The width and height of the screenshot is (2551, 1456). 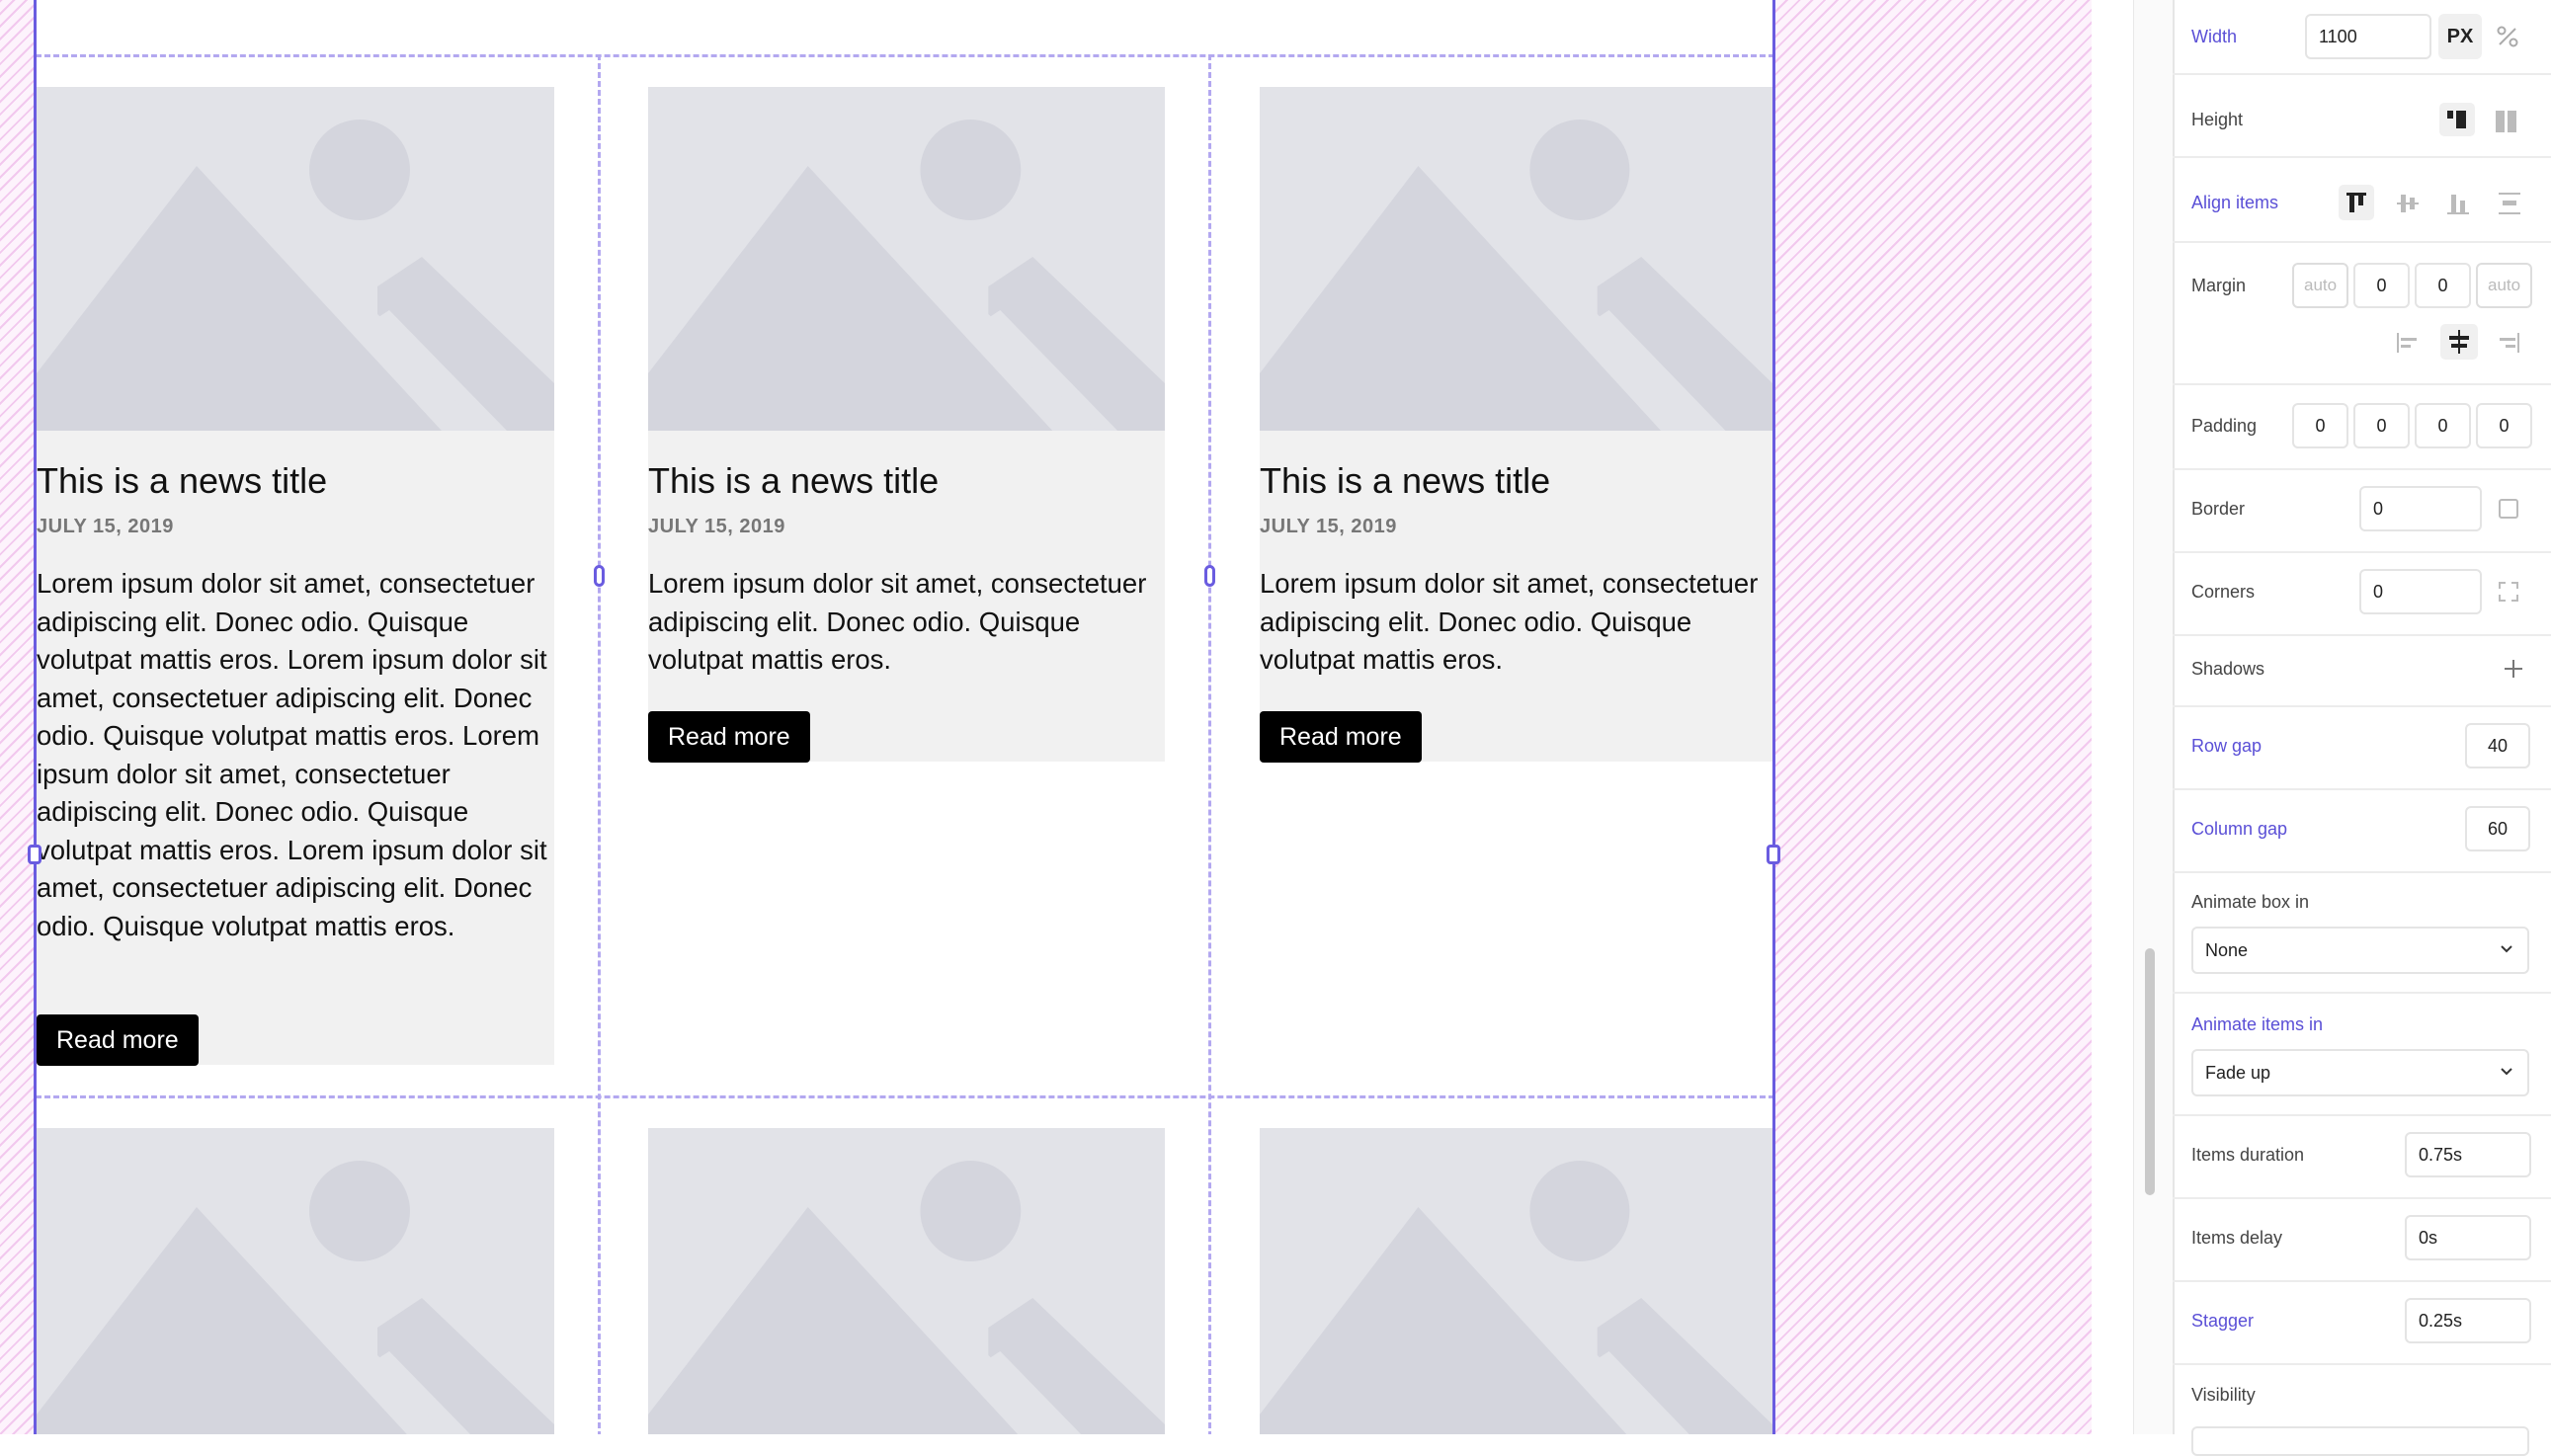 What do you see at coordinates (2223, 1321) in the screenshot?
I see `stagger-label: Stagger` at bounding box center [2223, 1321].